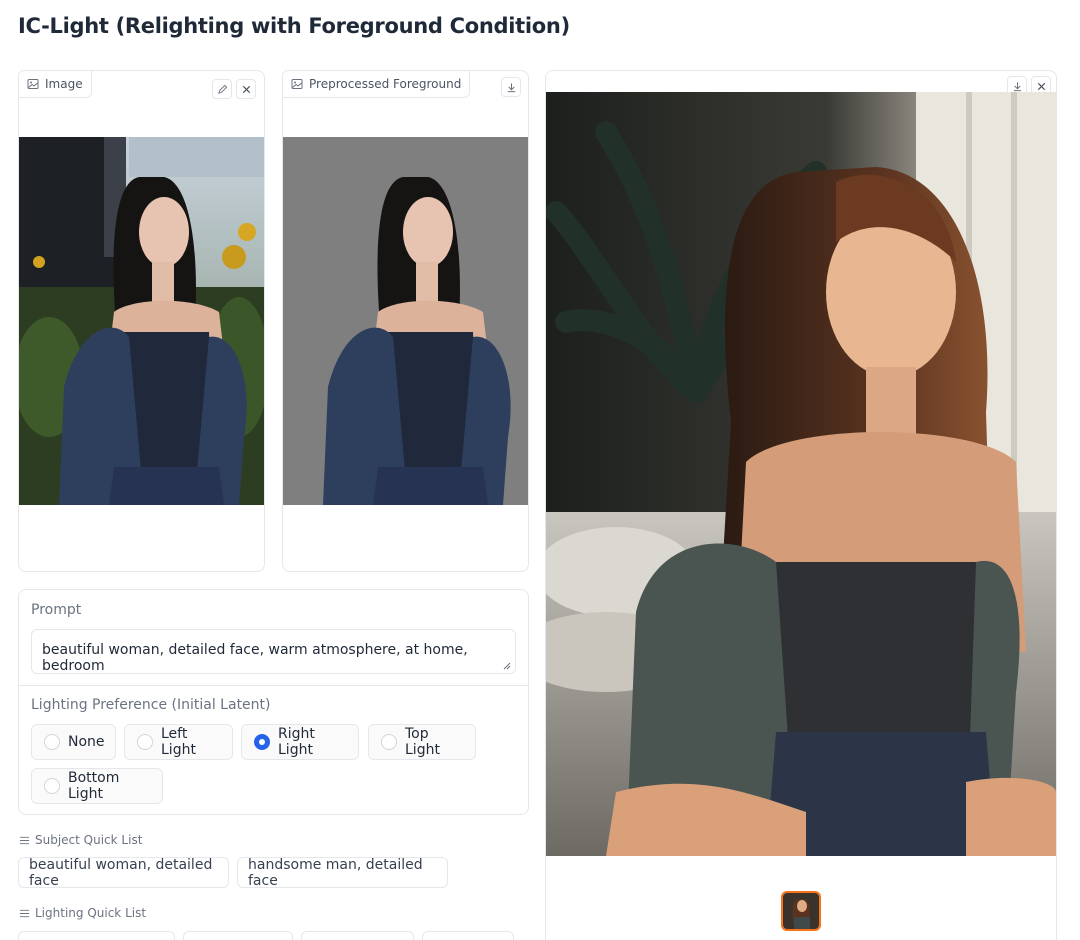 This screenshot has width=1080, height=940. I want to click on image-label: Image, so click(55, 84).